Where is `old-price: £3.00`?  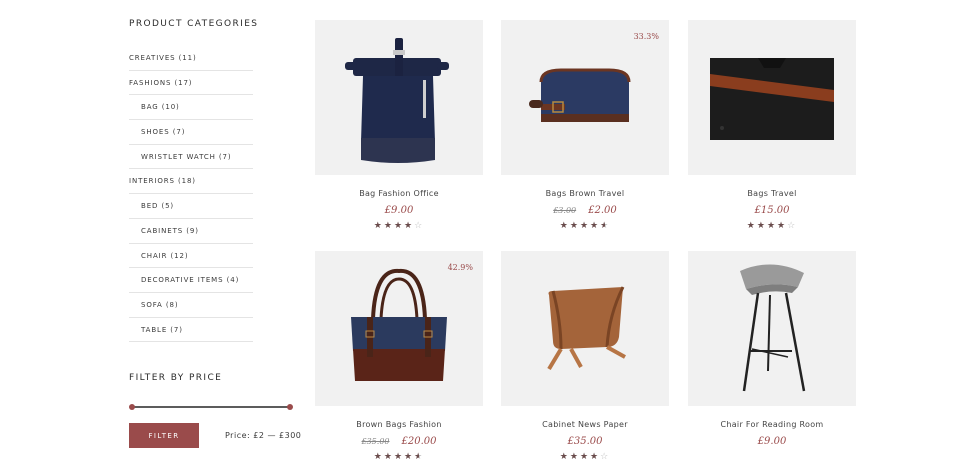
old-price: £3.00 is located at coordinates (565, 210).